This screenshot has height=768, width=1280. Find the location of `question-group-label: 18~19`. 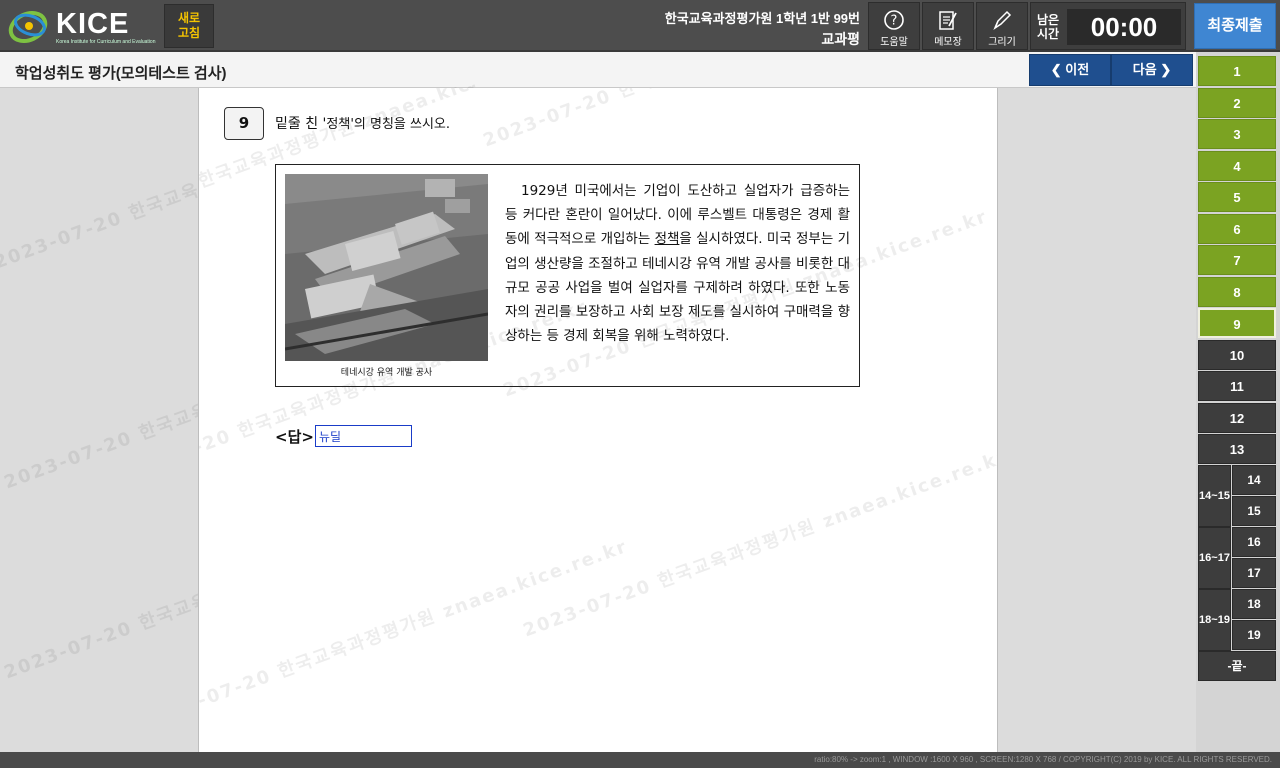

question-group-label: 18~19 is located at coordinates (1214, 620).